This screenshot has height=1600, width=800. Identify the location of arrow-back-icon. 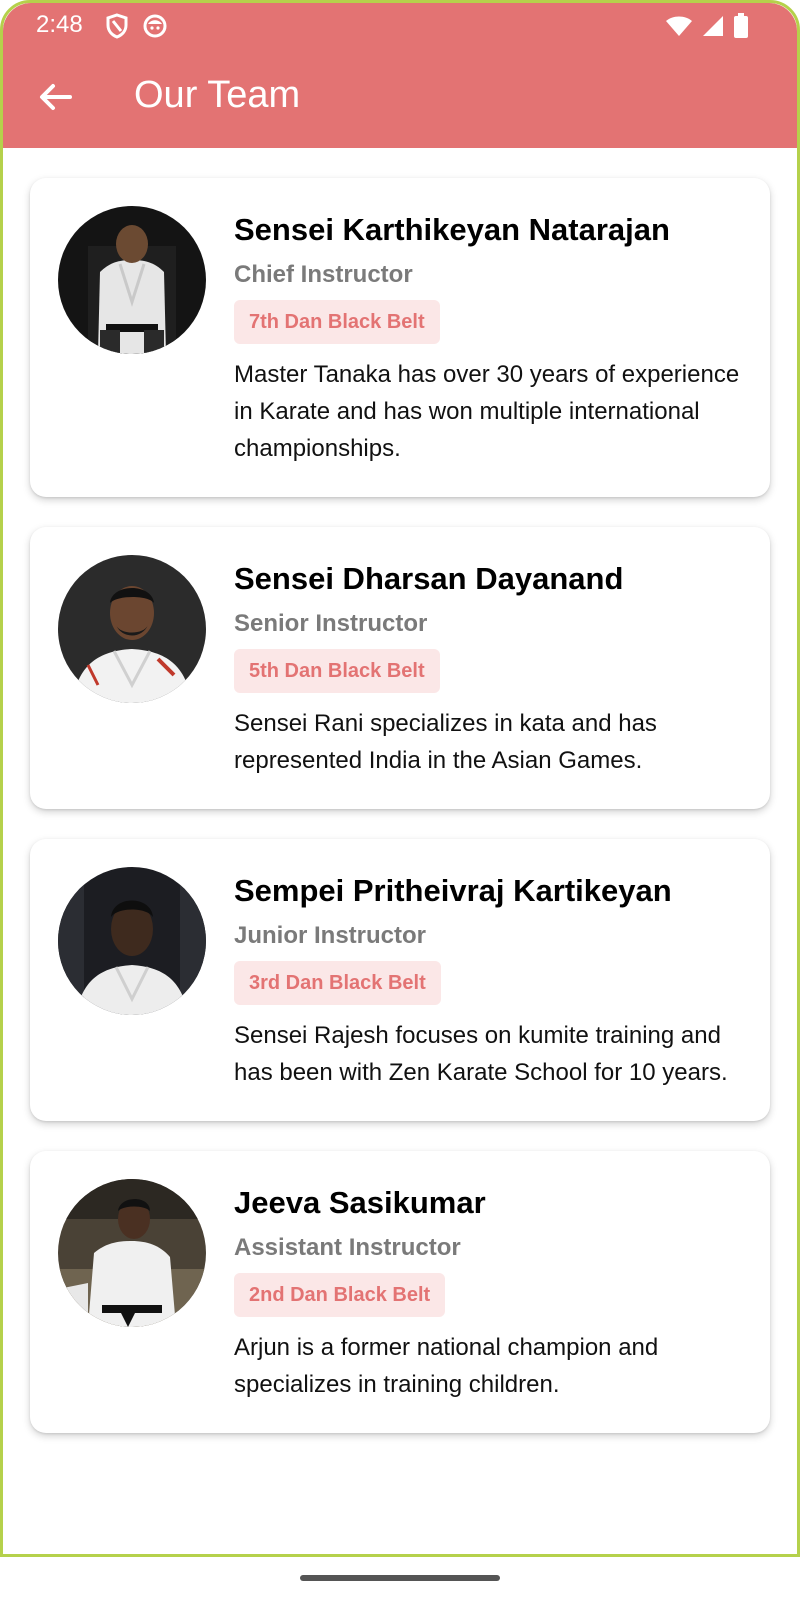
(55, 99).